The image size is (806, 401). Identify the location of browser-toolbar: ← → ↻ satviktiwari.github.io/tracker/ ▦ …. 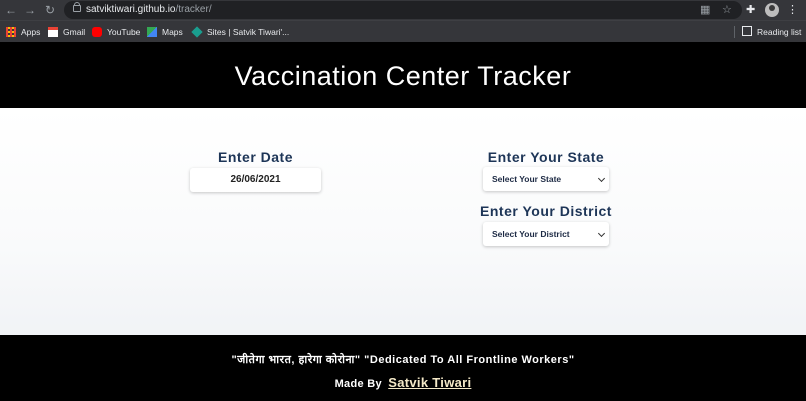
(403, 10).